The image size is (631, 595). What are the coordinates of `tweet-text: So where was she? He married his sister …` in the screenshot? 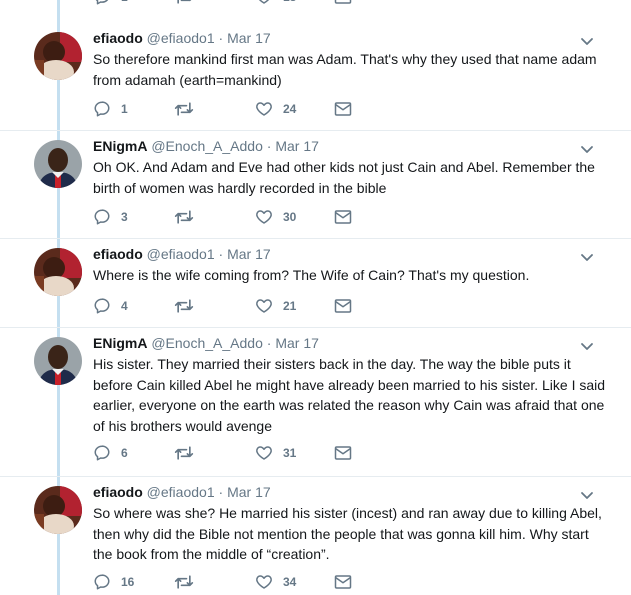 It's located at (347, 533).